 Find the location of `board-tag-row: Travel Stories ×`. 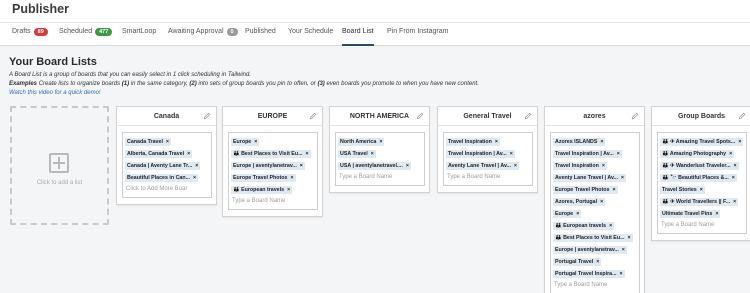

board-tag-row: Travel Stories × is located at coordinates (702, 189).